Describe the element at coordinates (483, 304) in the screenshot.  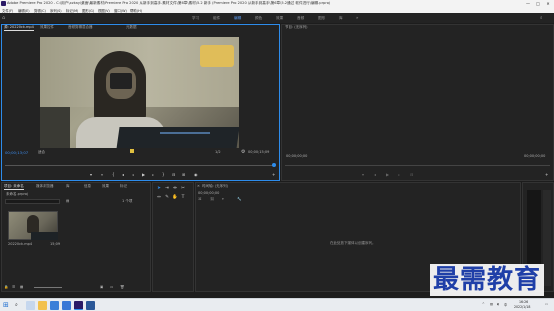
I see `tray-chevron-icon: ^` at that location.